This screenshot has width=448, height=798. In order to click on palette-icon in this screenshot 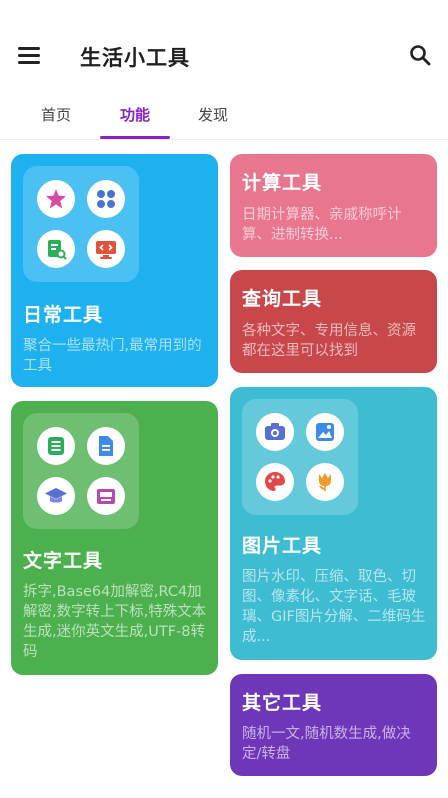, I will do `click(275, 482)`.